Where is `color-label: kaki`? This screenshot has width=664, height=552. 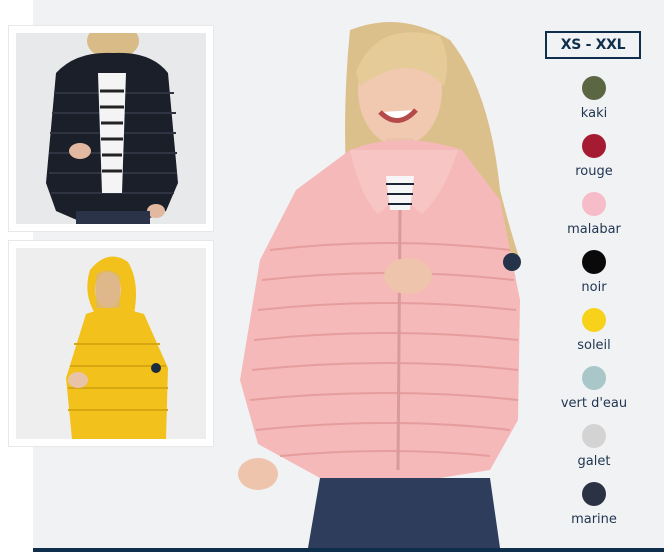
color-label: kaki is located at coordinates (594, 113).